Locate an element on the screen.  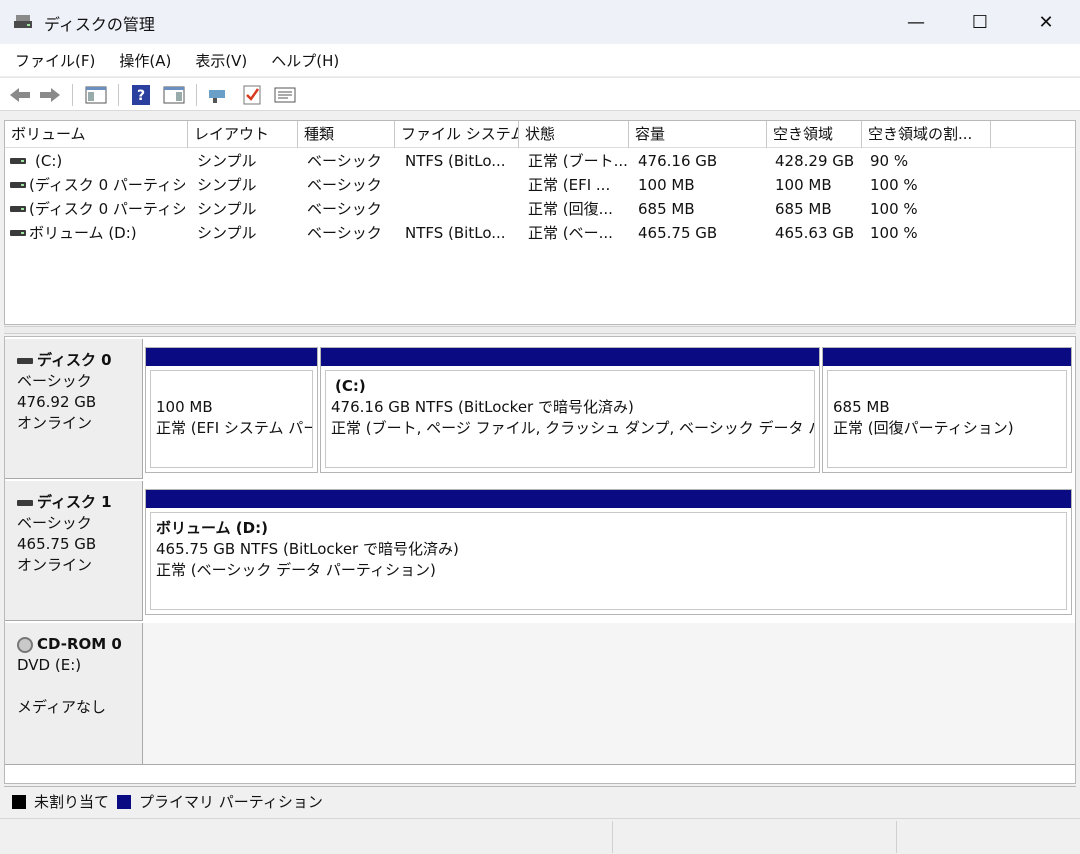
connect-icon is located at coordinates (218, 95).